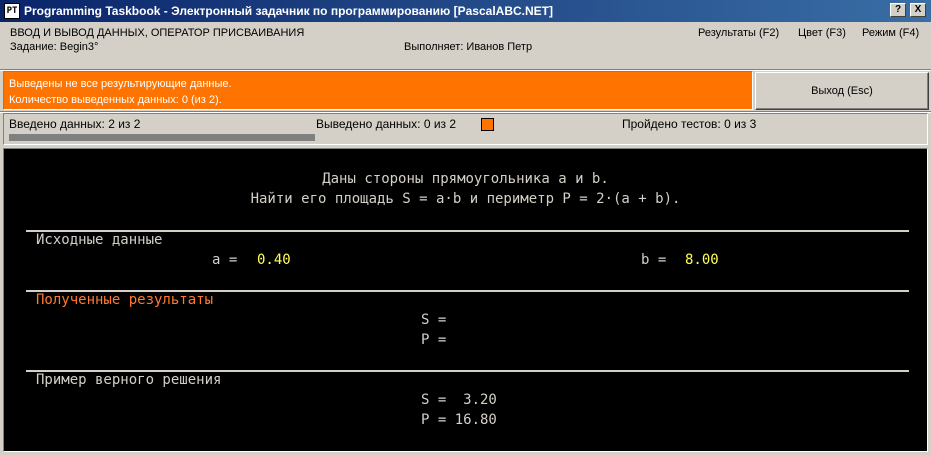 The height and width of the screenshot is (455, 931). What do you see at coordinates (890, 33) in the screenshot?
I see `mode-menu-button: Режим (F4)` at bounding box center [890, 33].